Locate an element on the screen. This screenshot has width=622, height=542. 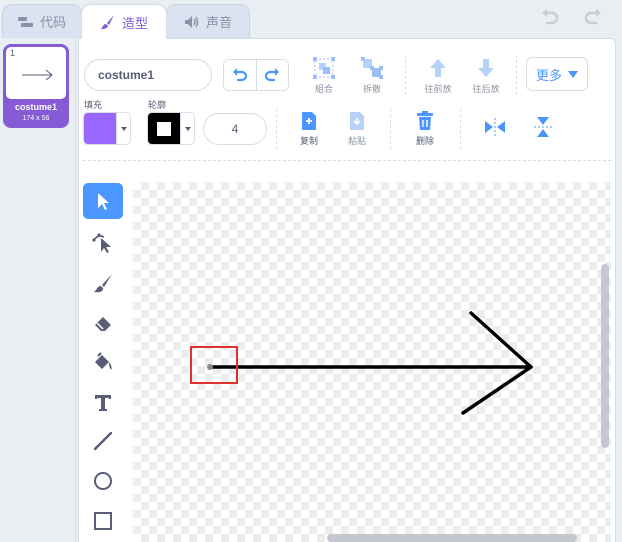
paste-icon is located at coordinates (357, 121).